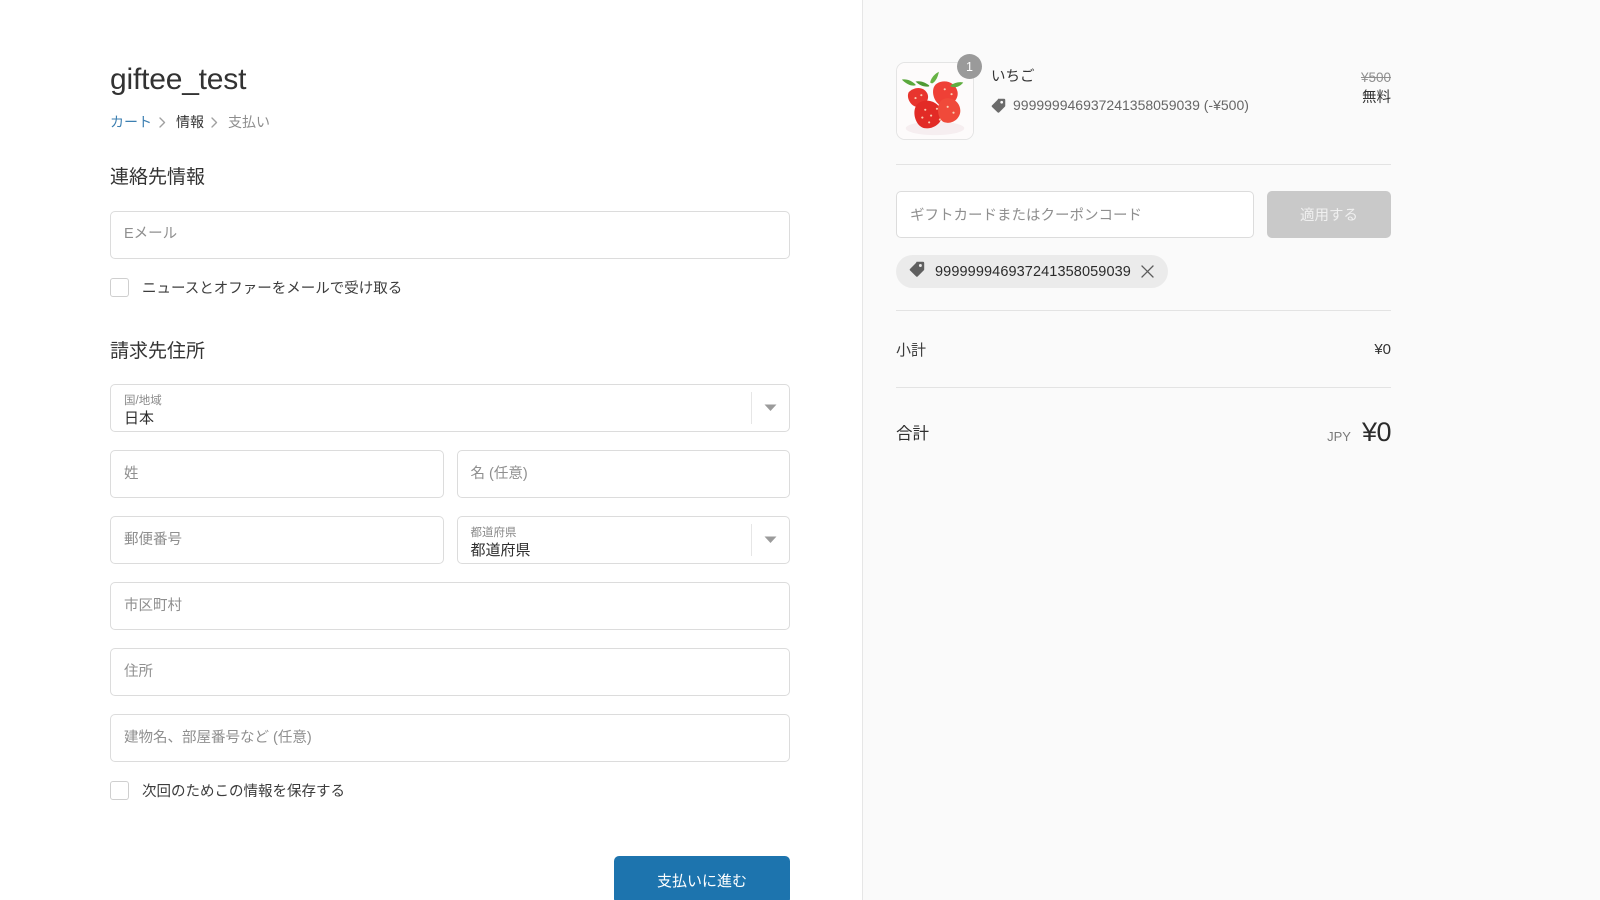 This screenshot has width=1600, height=900. What do you see at coordinates (450, 790) in the screenshot?
I see `save-info-checkbox-row: 次回のためこの情報を保存する` at bounding box center [450, 790].